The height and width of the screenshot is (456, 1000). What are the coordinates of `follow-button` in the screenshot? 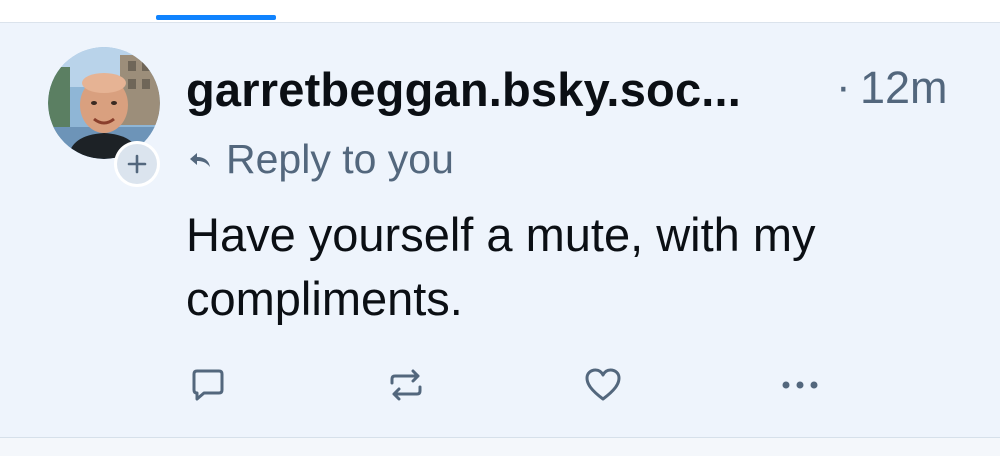 It's located at (137, 164).